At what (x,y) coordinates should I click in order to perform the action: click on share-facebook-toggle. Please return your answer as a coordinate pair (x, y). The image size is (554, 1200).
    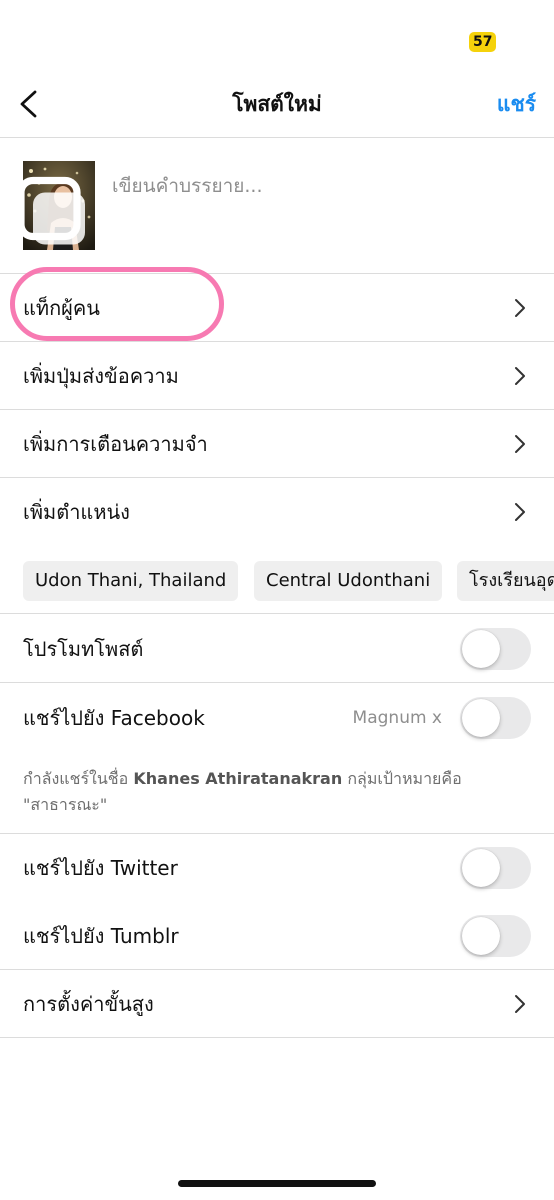
    Looking at the image, I should click on (495, 718).